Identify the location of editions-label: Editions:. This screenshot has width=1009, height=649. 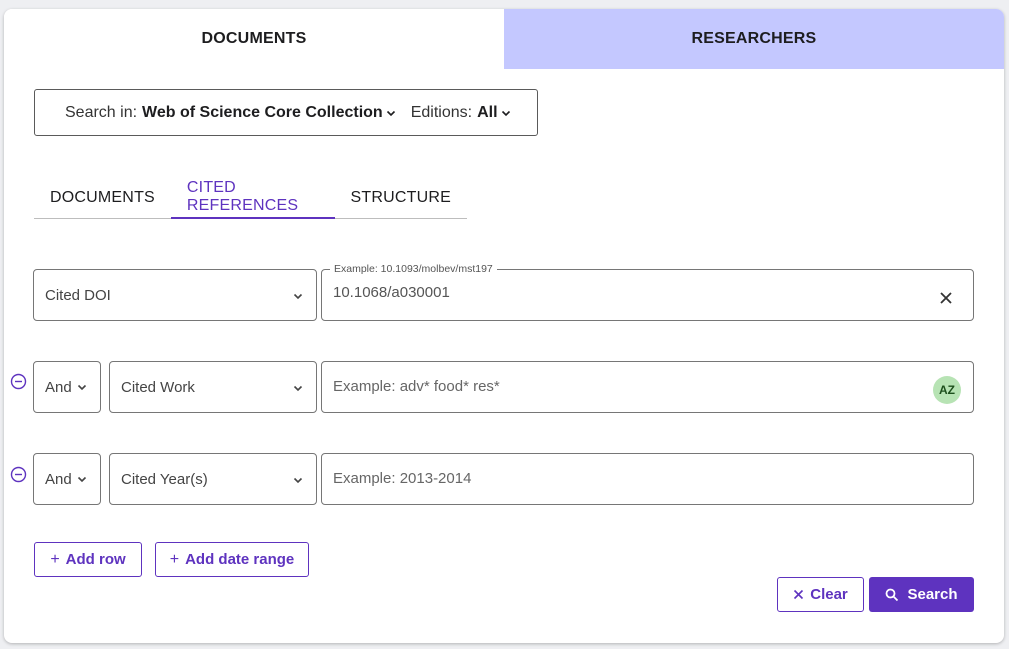
(441, 112).